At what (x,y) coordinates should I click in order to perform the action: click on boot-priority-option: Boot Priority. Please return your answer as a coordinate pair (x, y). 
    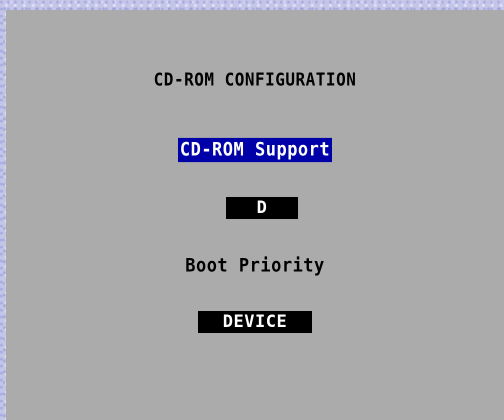
    Looking at the image, I should click on (255, 266).